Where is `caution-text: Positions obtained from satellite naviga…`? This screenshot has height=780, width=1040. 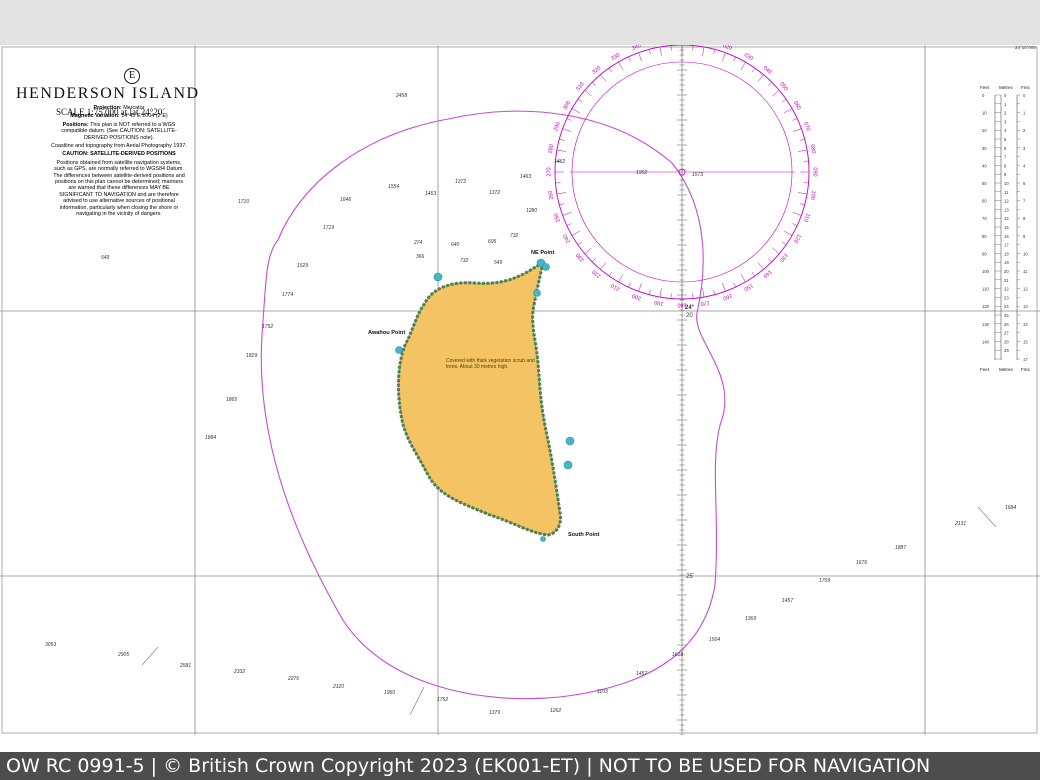 caution-text: Positions obtained from satellite naviga… is located at coordinates (119, 188).